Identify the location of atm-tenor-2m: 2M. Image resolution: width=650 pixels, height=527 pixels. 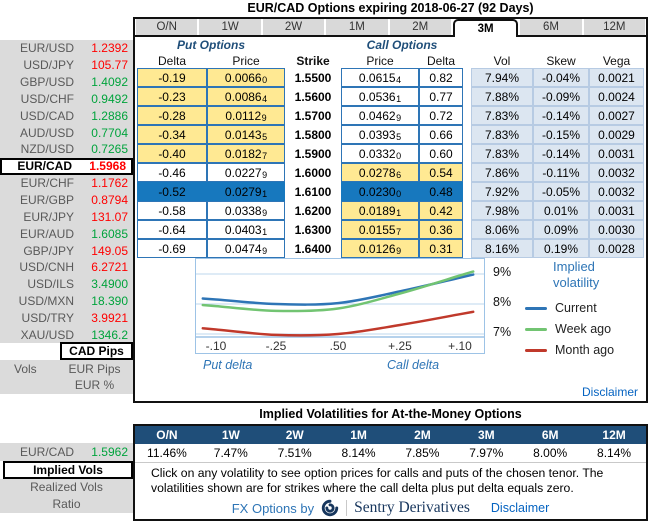
(423, 435).